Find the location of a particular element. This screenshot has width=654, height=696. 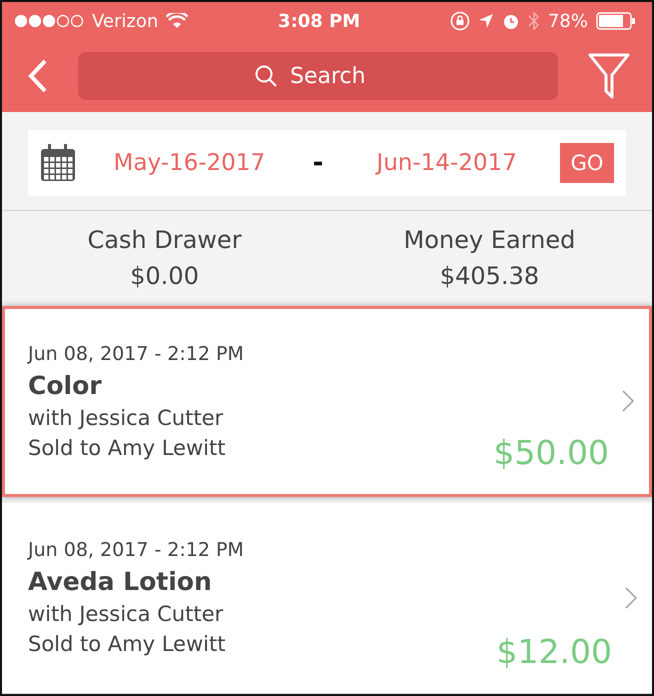

rotation-lock-icon is located at coordinates (460, 21).